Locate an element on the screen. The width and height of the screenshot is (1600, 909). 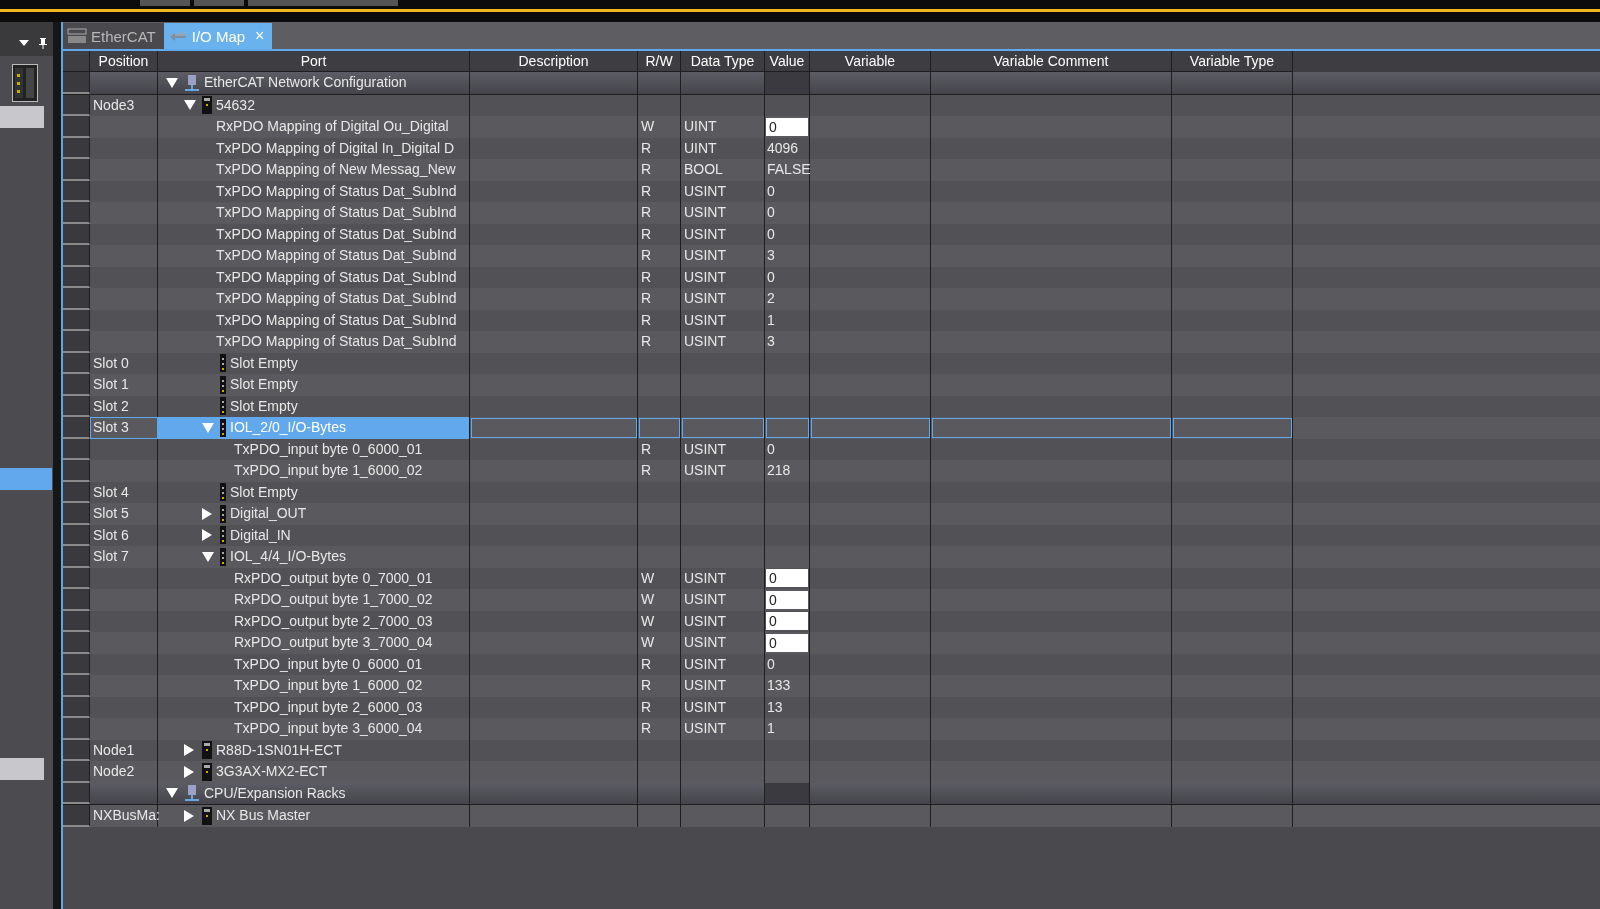
port-cell: RxPDO Mapping of Digital Ou_Digital is located at coordinates (314, 127).